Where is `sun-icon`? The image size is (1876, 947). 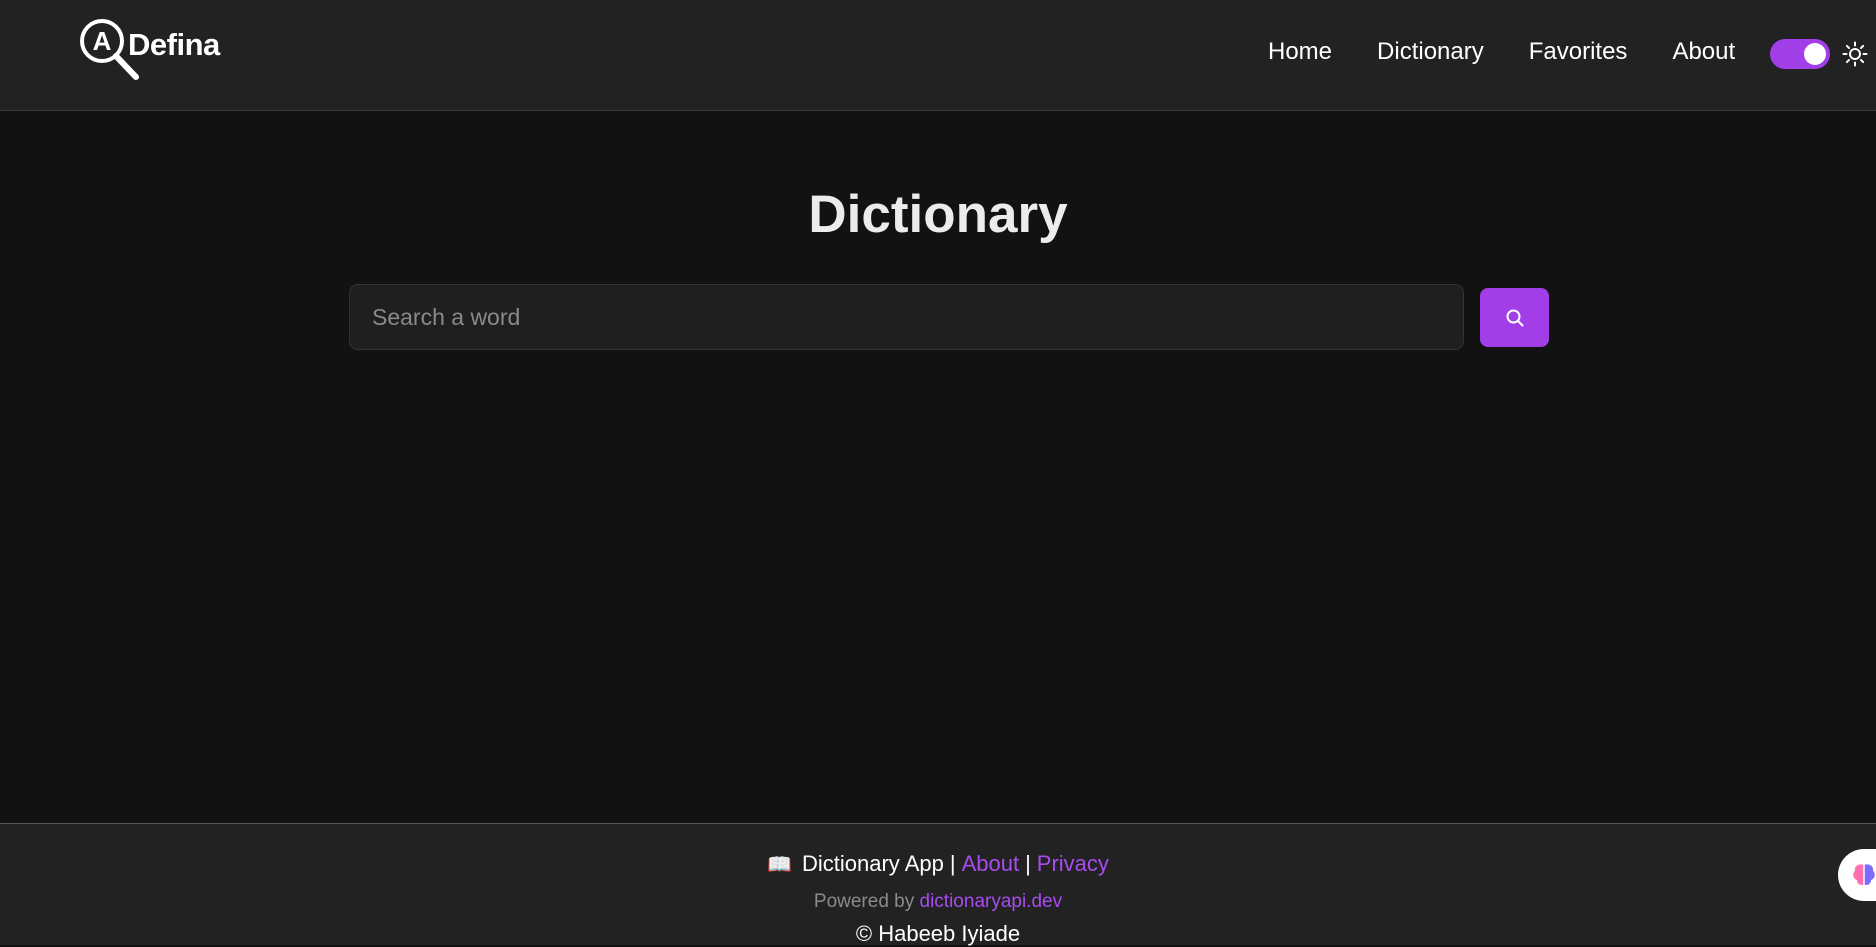
sun-icon is located at coordinates (1855, 54).